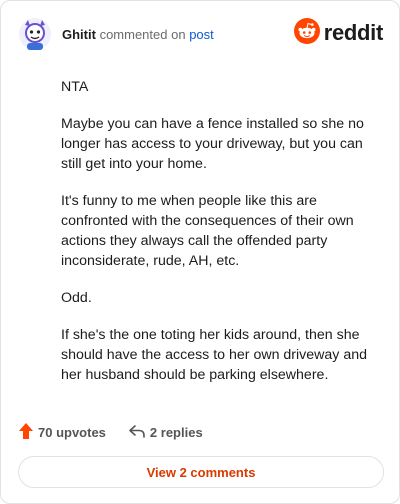  Describe the element at coordinates (79, 34) in the screenshot. I see `author-name: Ghitit` at that location.